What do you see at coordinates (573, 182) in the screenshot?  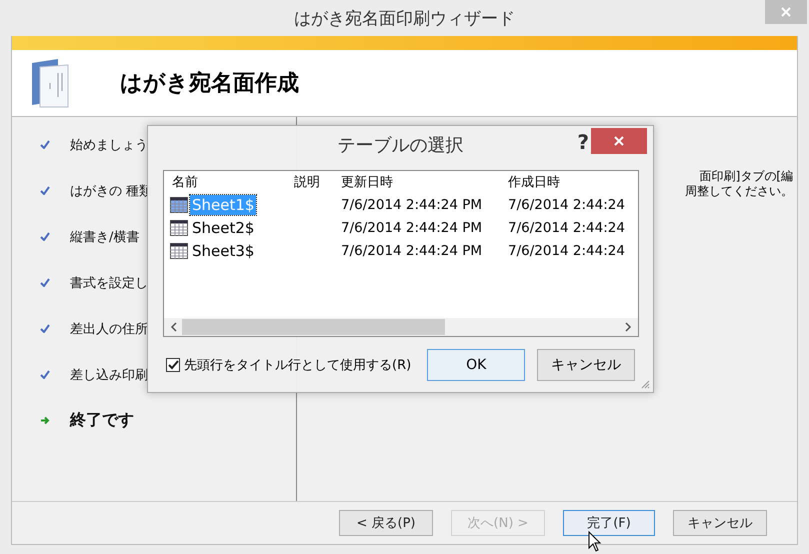 I see `column-header: 作成日時` at bounding box center [573, 182].